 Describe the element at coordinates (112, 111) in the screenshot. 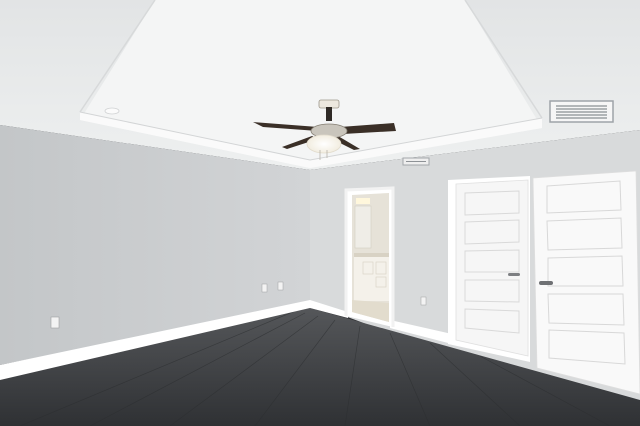

I see `ceiling-smoke-detector-icon` at that location.